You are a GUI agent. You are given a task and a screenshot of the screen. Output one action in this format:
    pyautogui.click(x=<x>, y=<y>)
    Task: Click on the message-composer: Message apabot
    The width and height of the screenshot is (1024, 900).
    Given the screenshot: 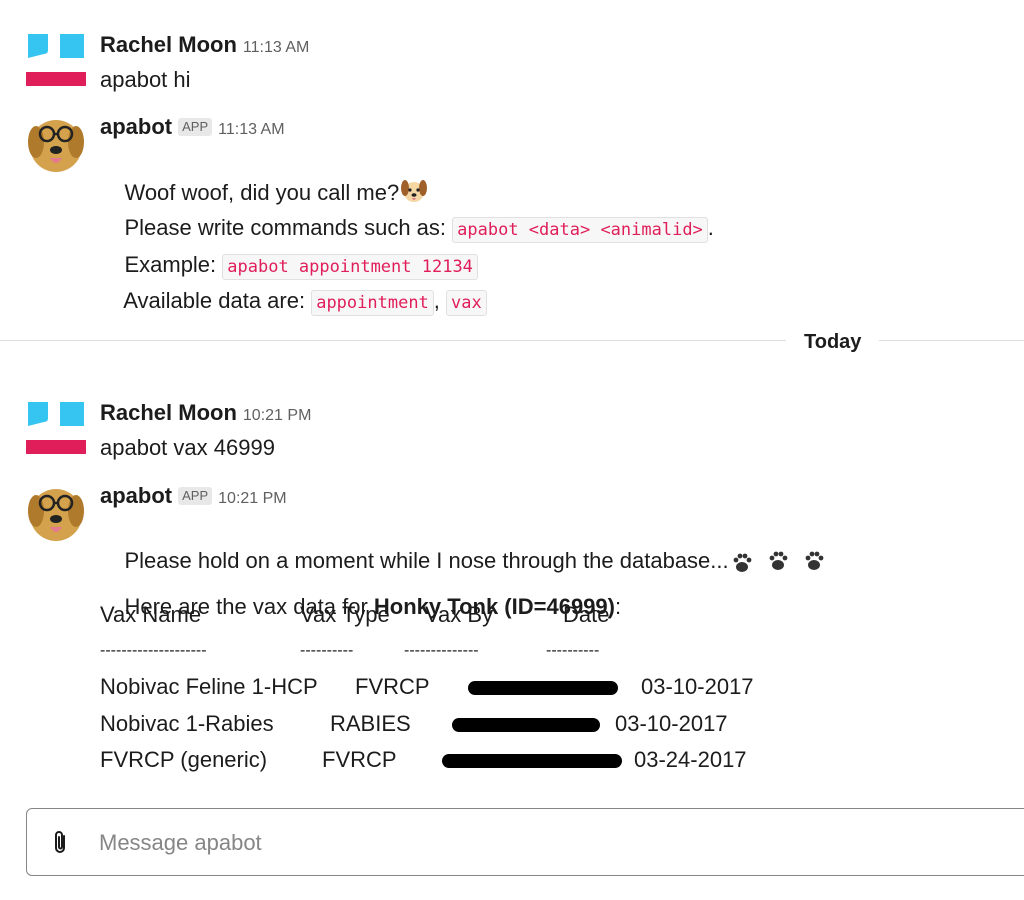 What is the action you would take?
    pyautogui.click(x=525, y=842)
    